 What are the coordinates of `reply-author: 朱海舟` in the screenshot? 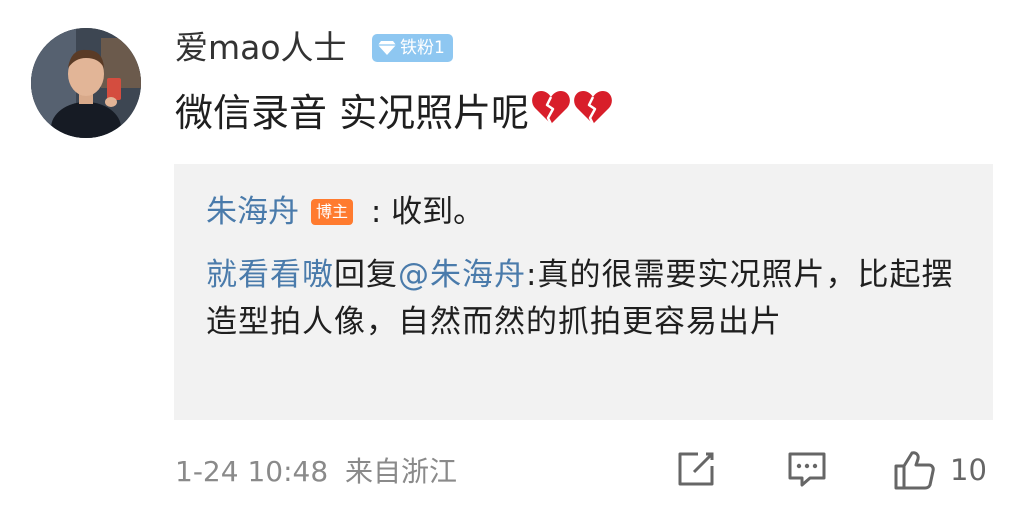 It's located at (252, 212).